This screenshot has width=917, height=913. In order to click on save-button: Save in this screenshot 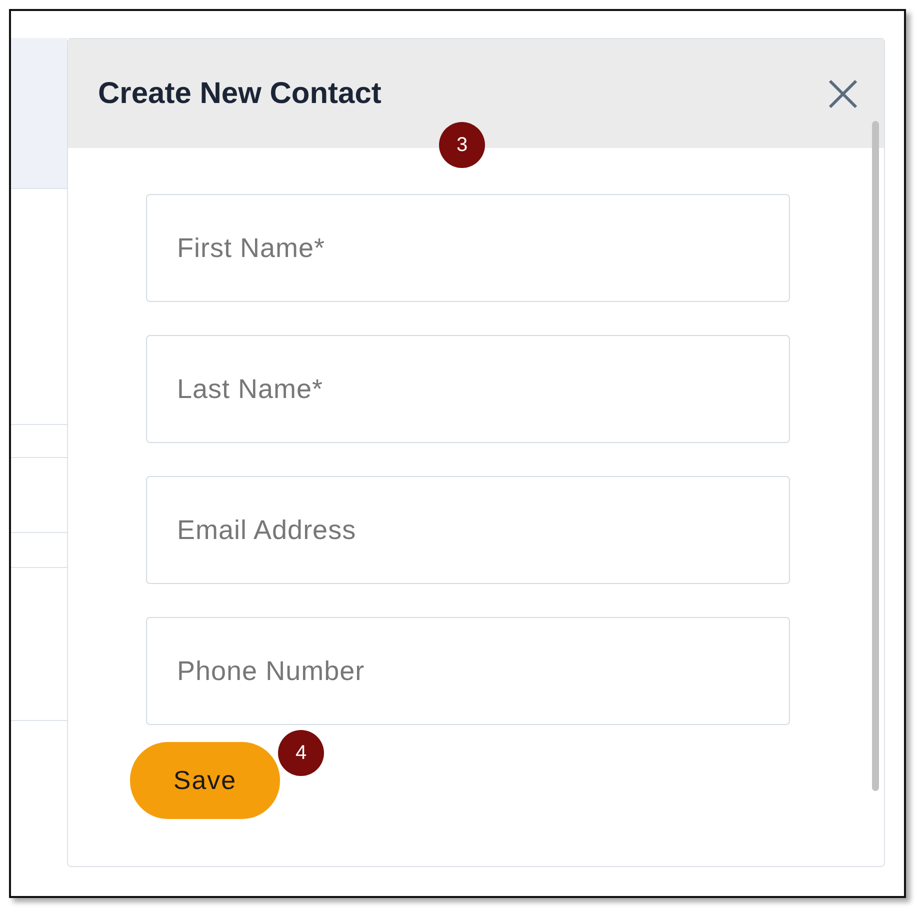, I will do `click(205, 780)`.